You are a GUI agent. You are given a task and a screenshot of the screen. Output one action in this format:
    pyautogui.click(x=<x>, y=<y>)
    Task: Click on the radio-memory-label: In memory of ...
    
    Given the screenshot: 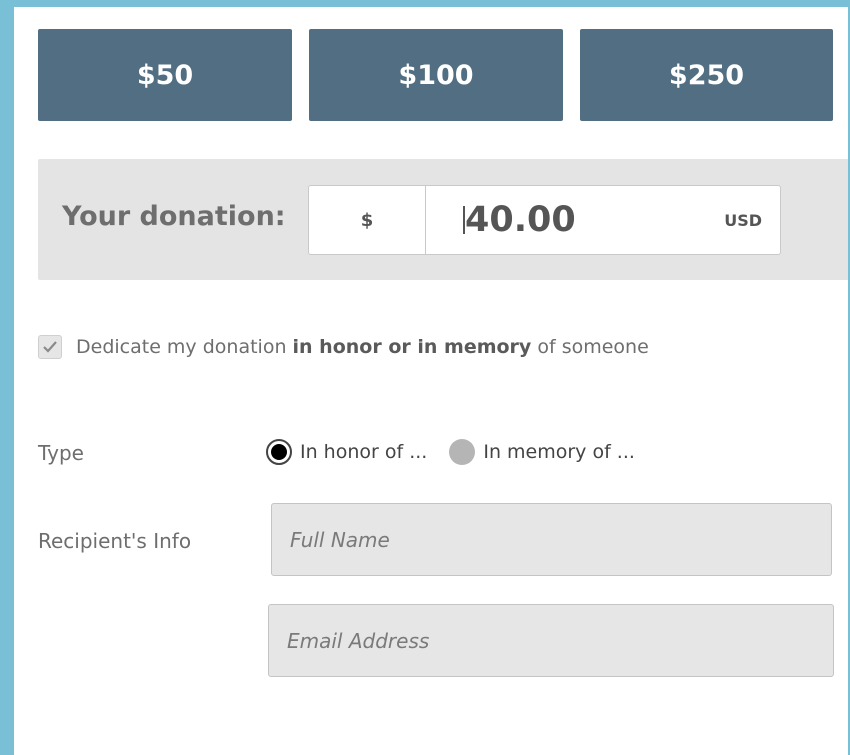 What is the action you would take?
    pyautogui.click(x=559, y=452)
    